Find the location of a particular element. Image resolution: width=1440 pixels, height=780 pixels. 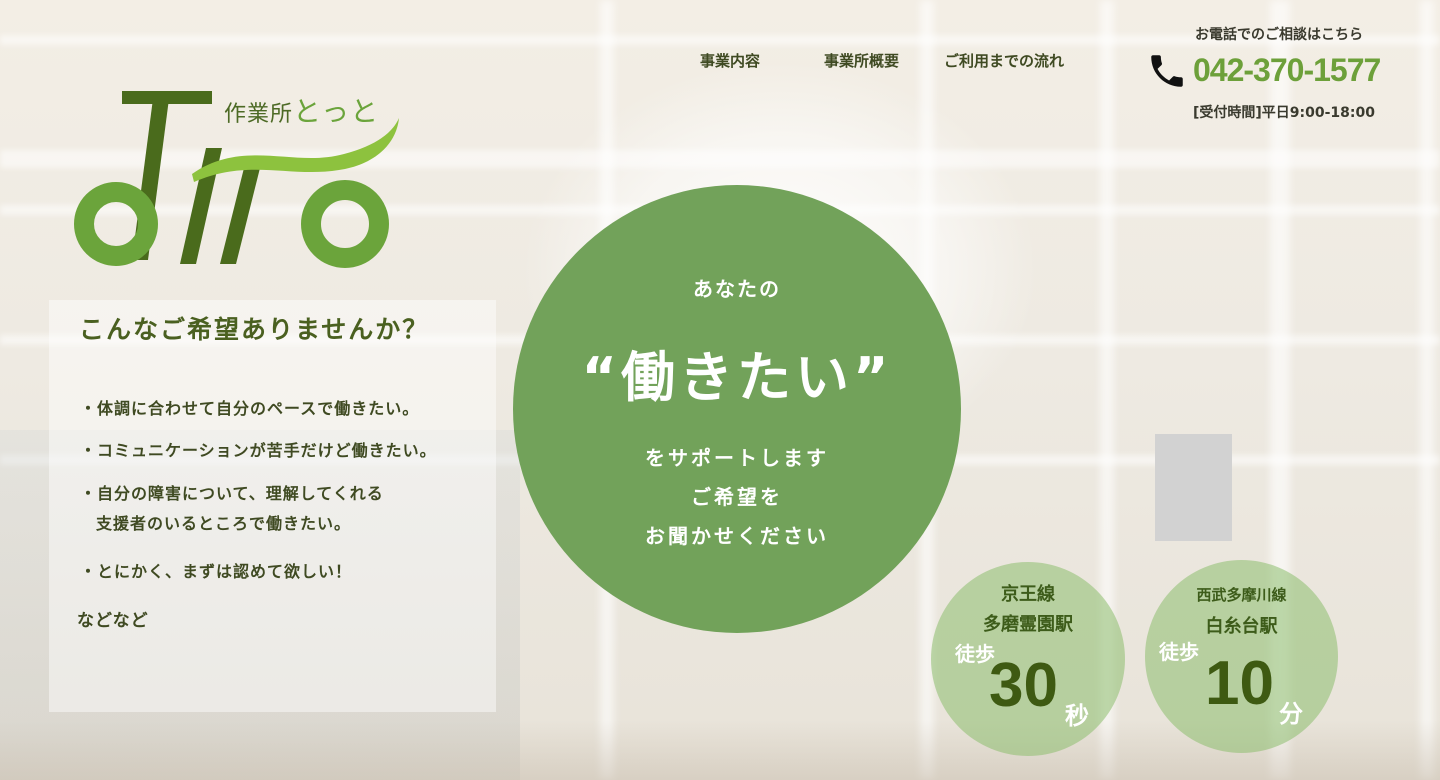

station-badge-seibu: 西武多摩川線 白糸台駅 徒歩 10 分 is located at coordinates (1241, 656).